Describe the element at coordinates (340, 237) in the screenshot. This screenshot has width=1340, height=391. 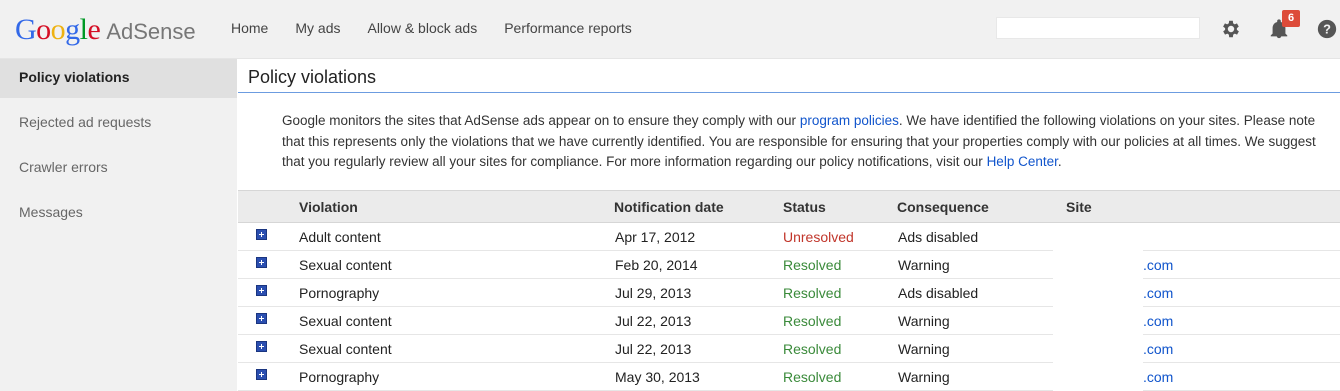
I see `violation-cell: Adult content` at that location.